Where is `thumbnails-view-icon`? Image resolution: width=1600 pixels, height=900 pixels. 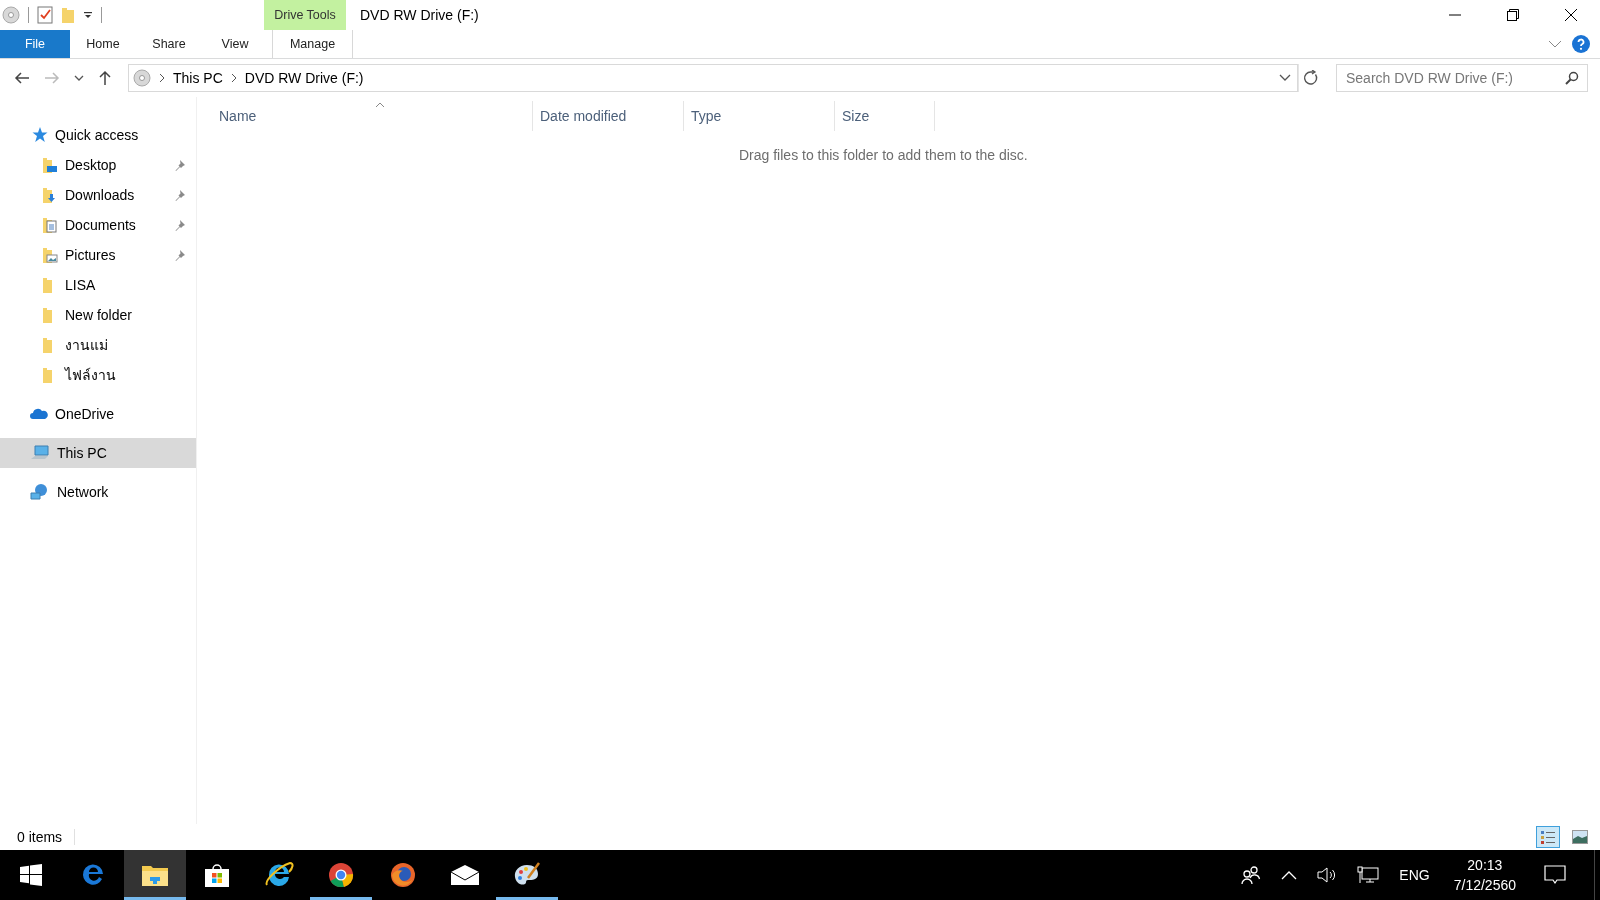
thumbnails-view-icon is located at coordinates (1580, 837).